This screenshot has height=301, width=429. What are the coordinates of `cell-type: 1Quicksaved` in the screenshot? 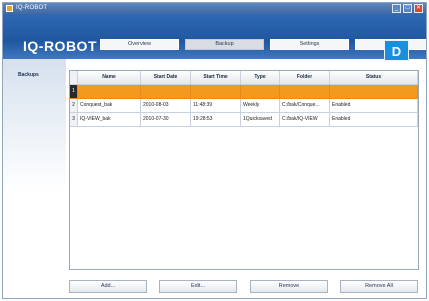 It's located at (260, 120).